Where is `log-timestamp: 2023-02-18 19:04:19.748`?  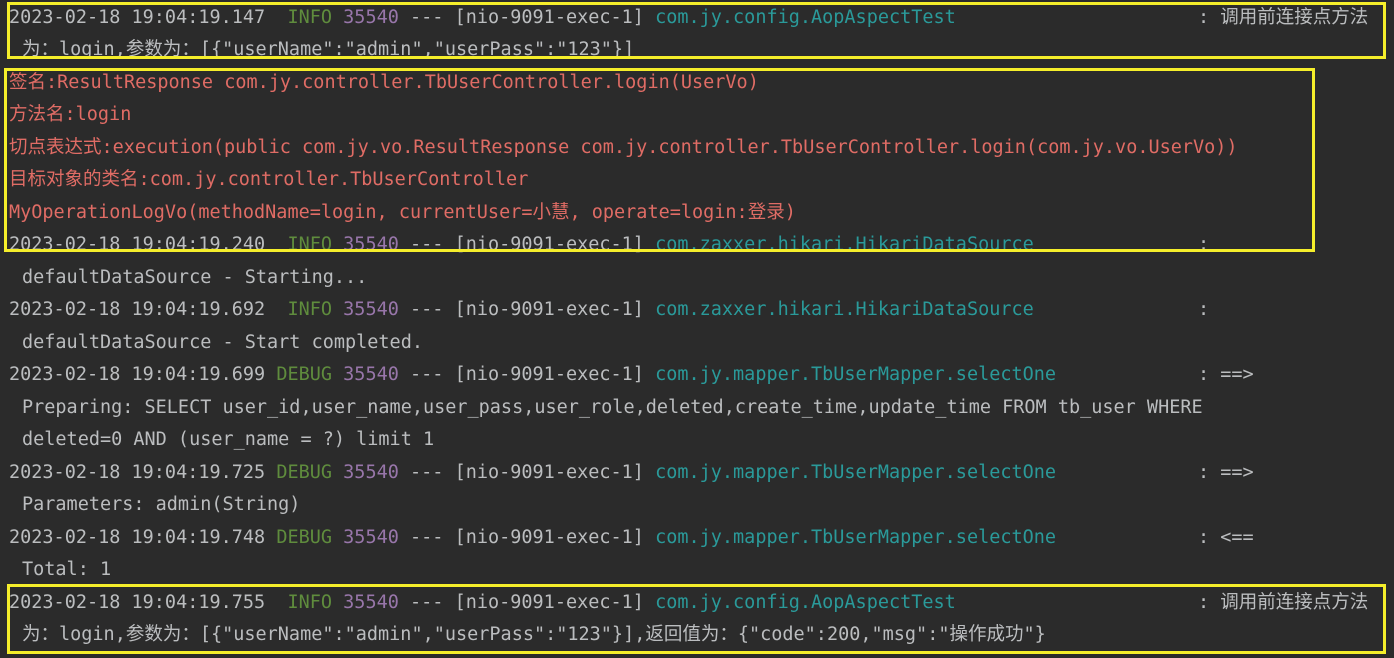 log-timestamp: 2023-02-18 19:04:19.748 is located at coordinates (137, 537).